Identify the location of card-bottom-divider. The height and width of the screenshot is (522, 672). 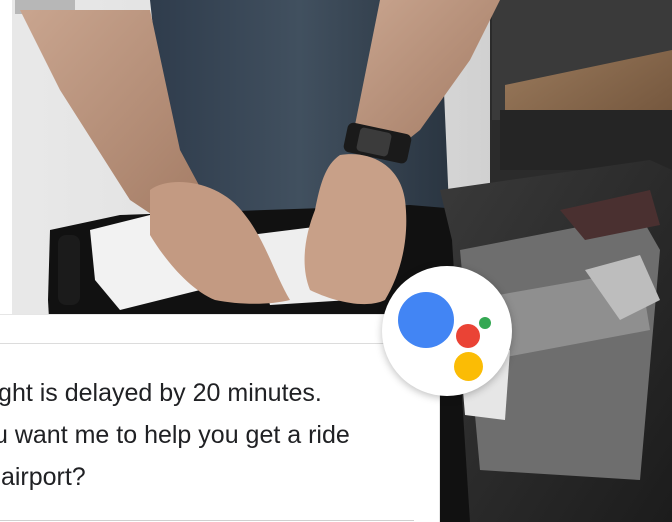
(207, 520).